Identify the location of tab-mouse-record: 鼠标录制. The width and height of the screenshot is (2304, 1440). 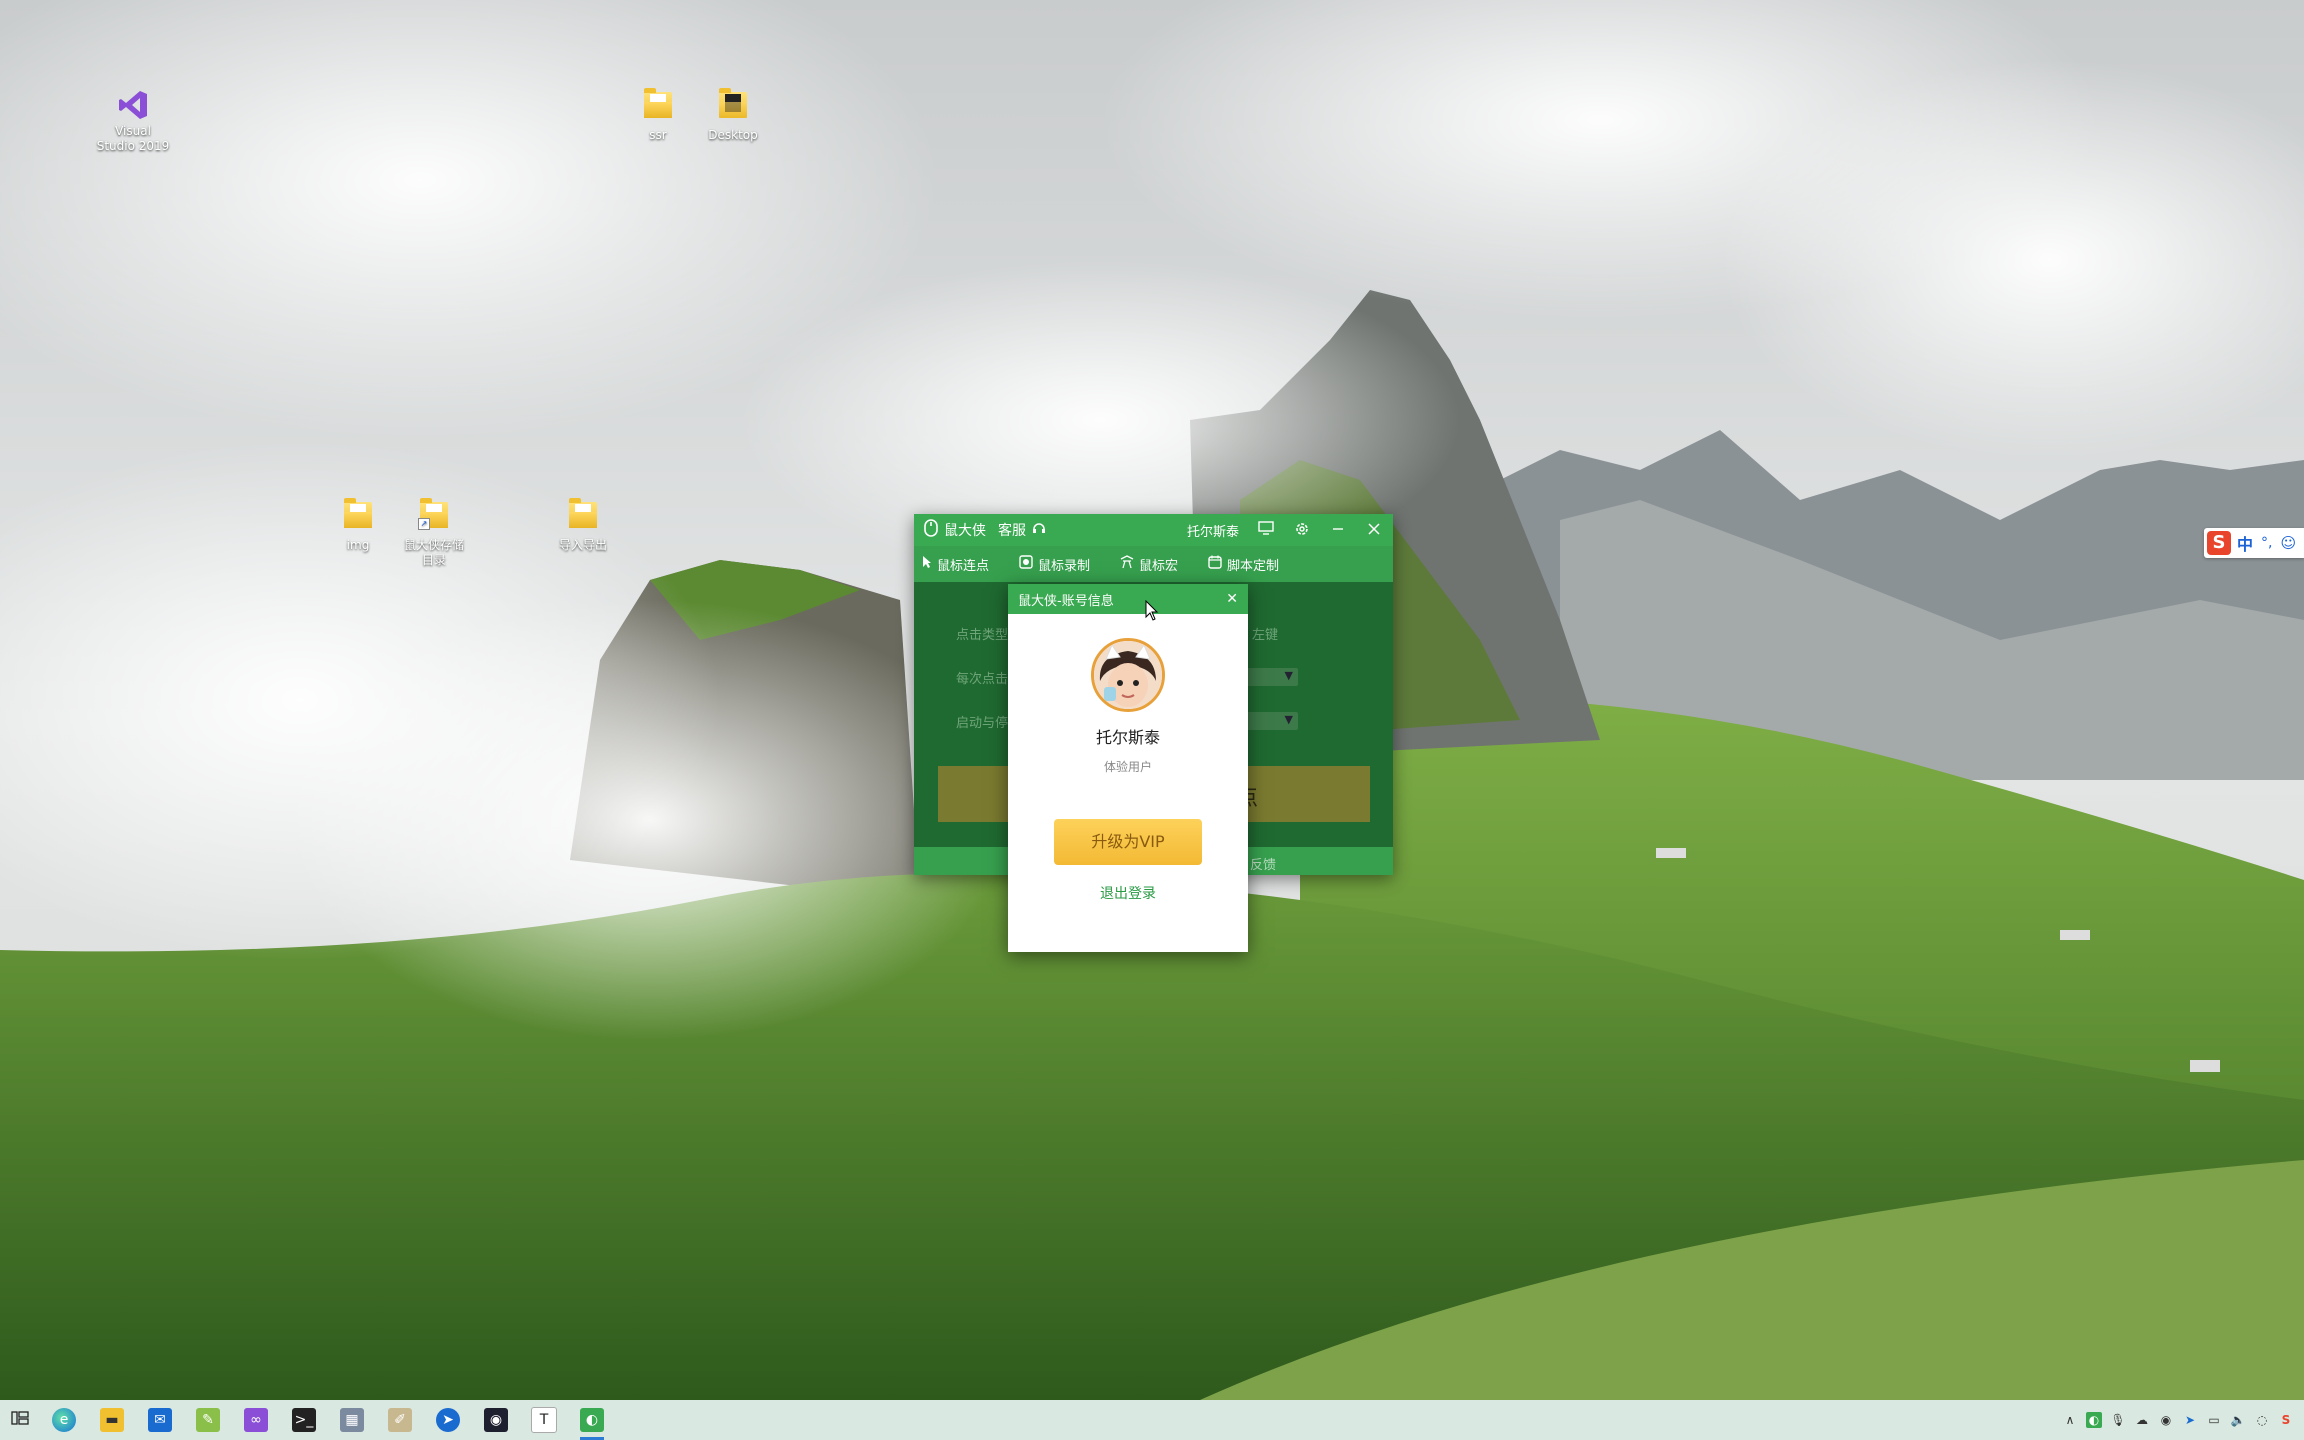
(1054, 564).